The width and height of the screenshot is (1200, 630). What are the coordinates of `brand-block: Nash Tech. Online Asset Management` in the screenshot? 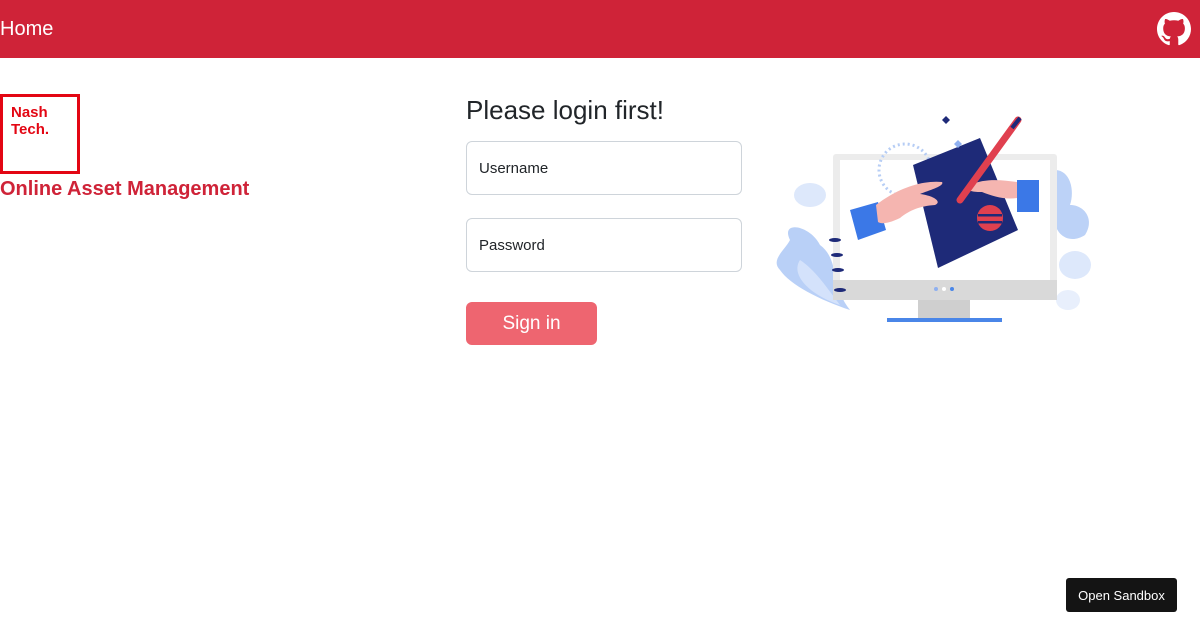 It's located at (124, 147).